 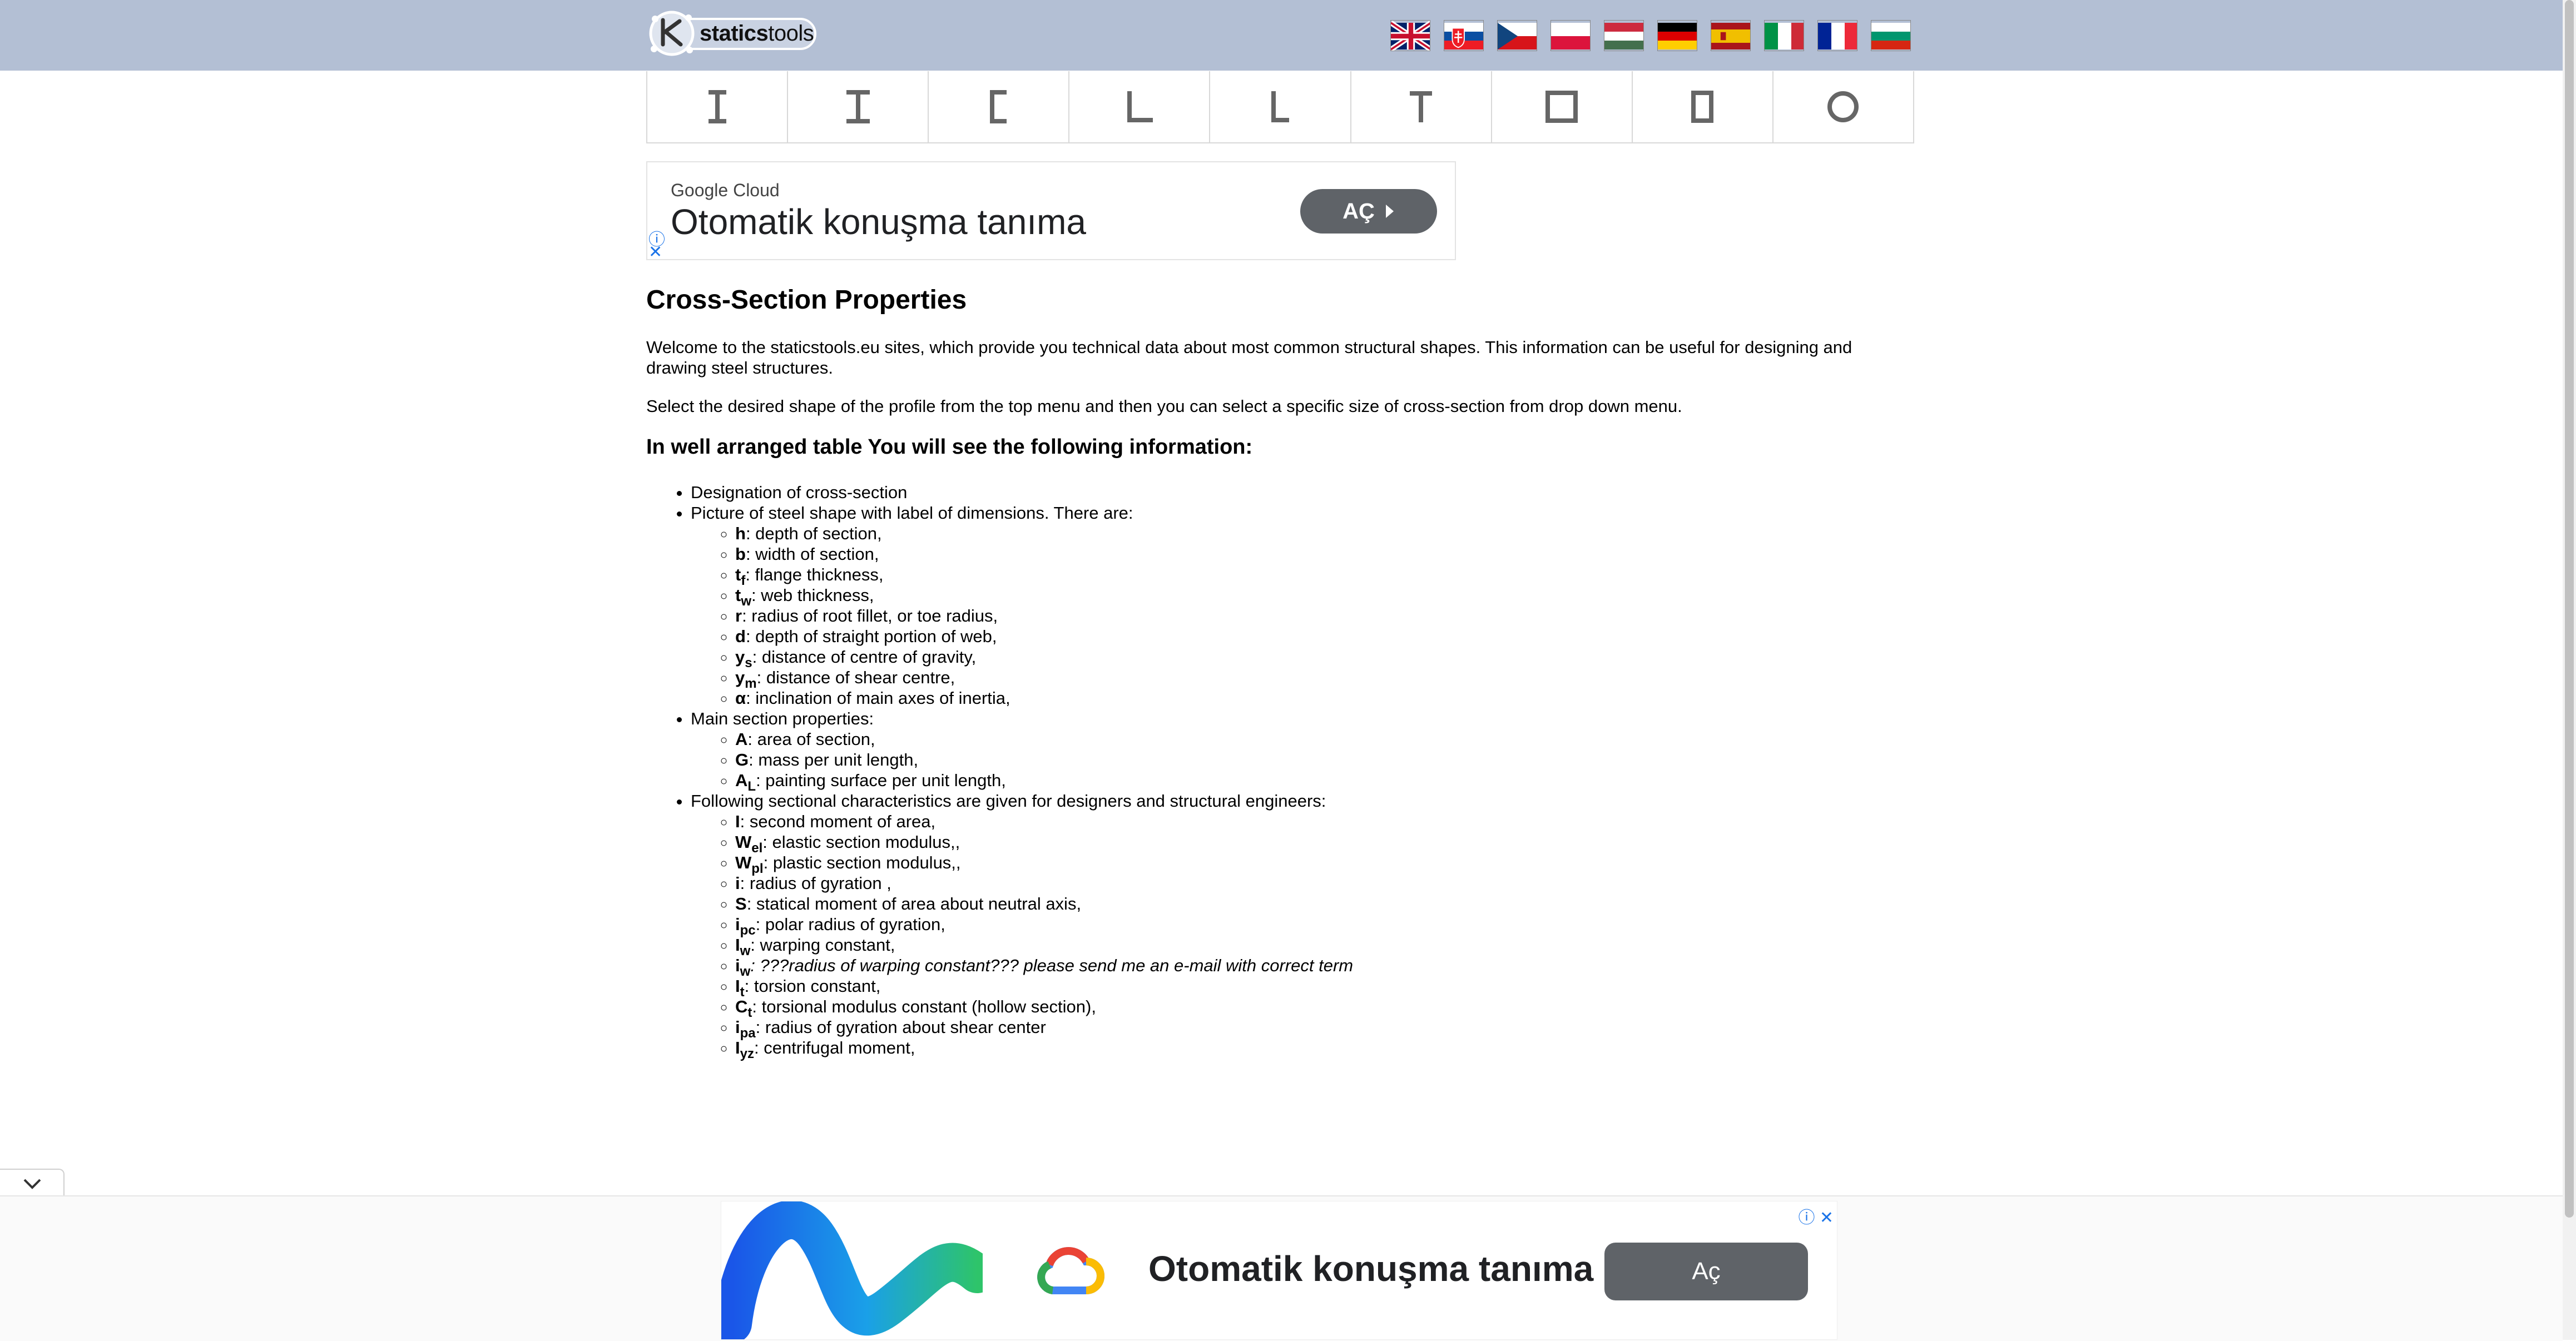 What do you see at coordinates (1324, 658) in the screenshot?
I see `property-item: ys: distance of centre of gravity,` at bounding box center [1324, 658].